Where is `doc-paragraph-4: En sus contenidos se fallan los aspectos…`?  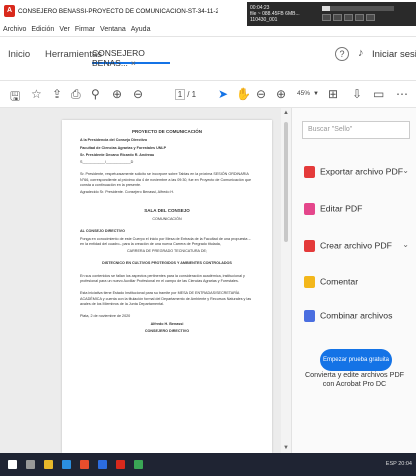
doc-paragraph-4: En sus contenidos se fallan los aspectos… is located at coordinates (162, 278).